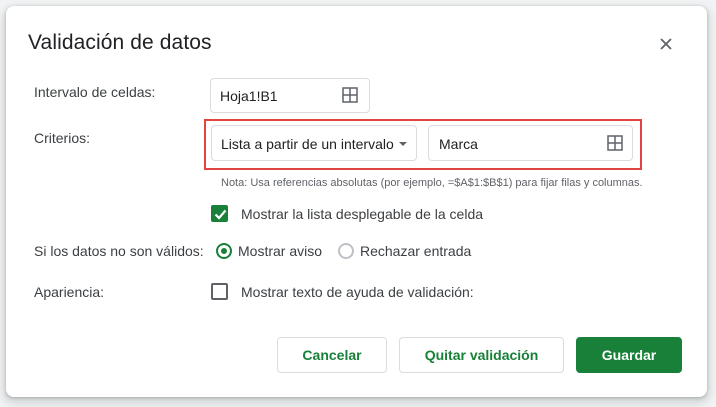  What do you see at coordinates (629, 355) in the screenshot?
I see `save-button: Guardar` at bounding box center [629, 355].